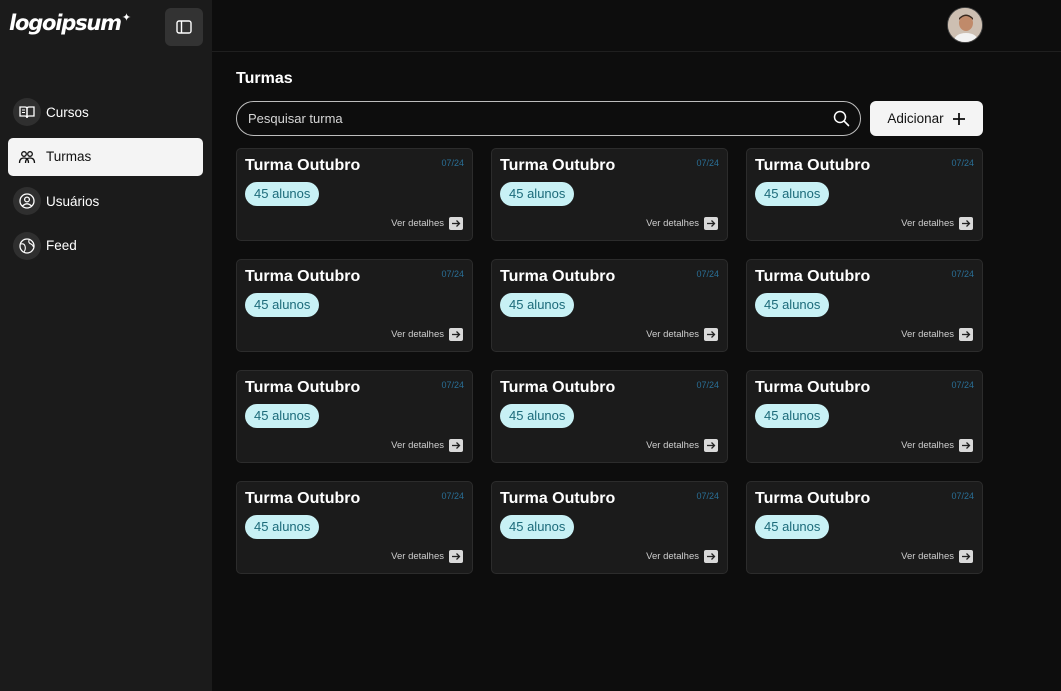 The width and height of the screenshot is (1061, 691). I want to click on add-button-label: Adicionar, so click(915, 118).